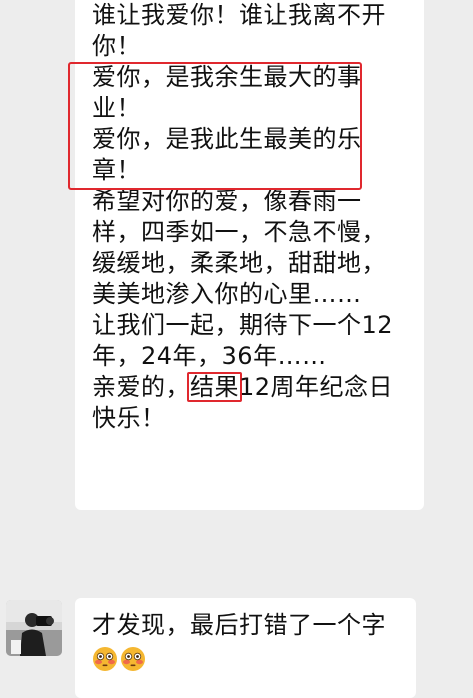  Describe the element at coordinates (239, 625) in the screenshot. I see `message-line: 才发现，最后打错了一个字` at that location.